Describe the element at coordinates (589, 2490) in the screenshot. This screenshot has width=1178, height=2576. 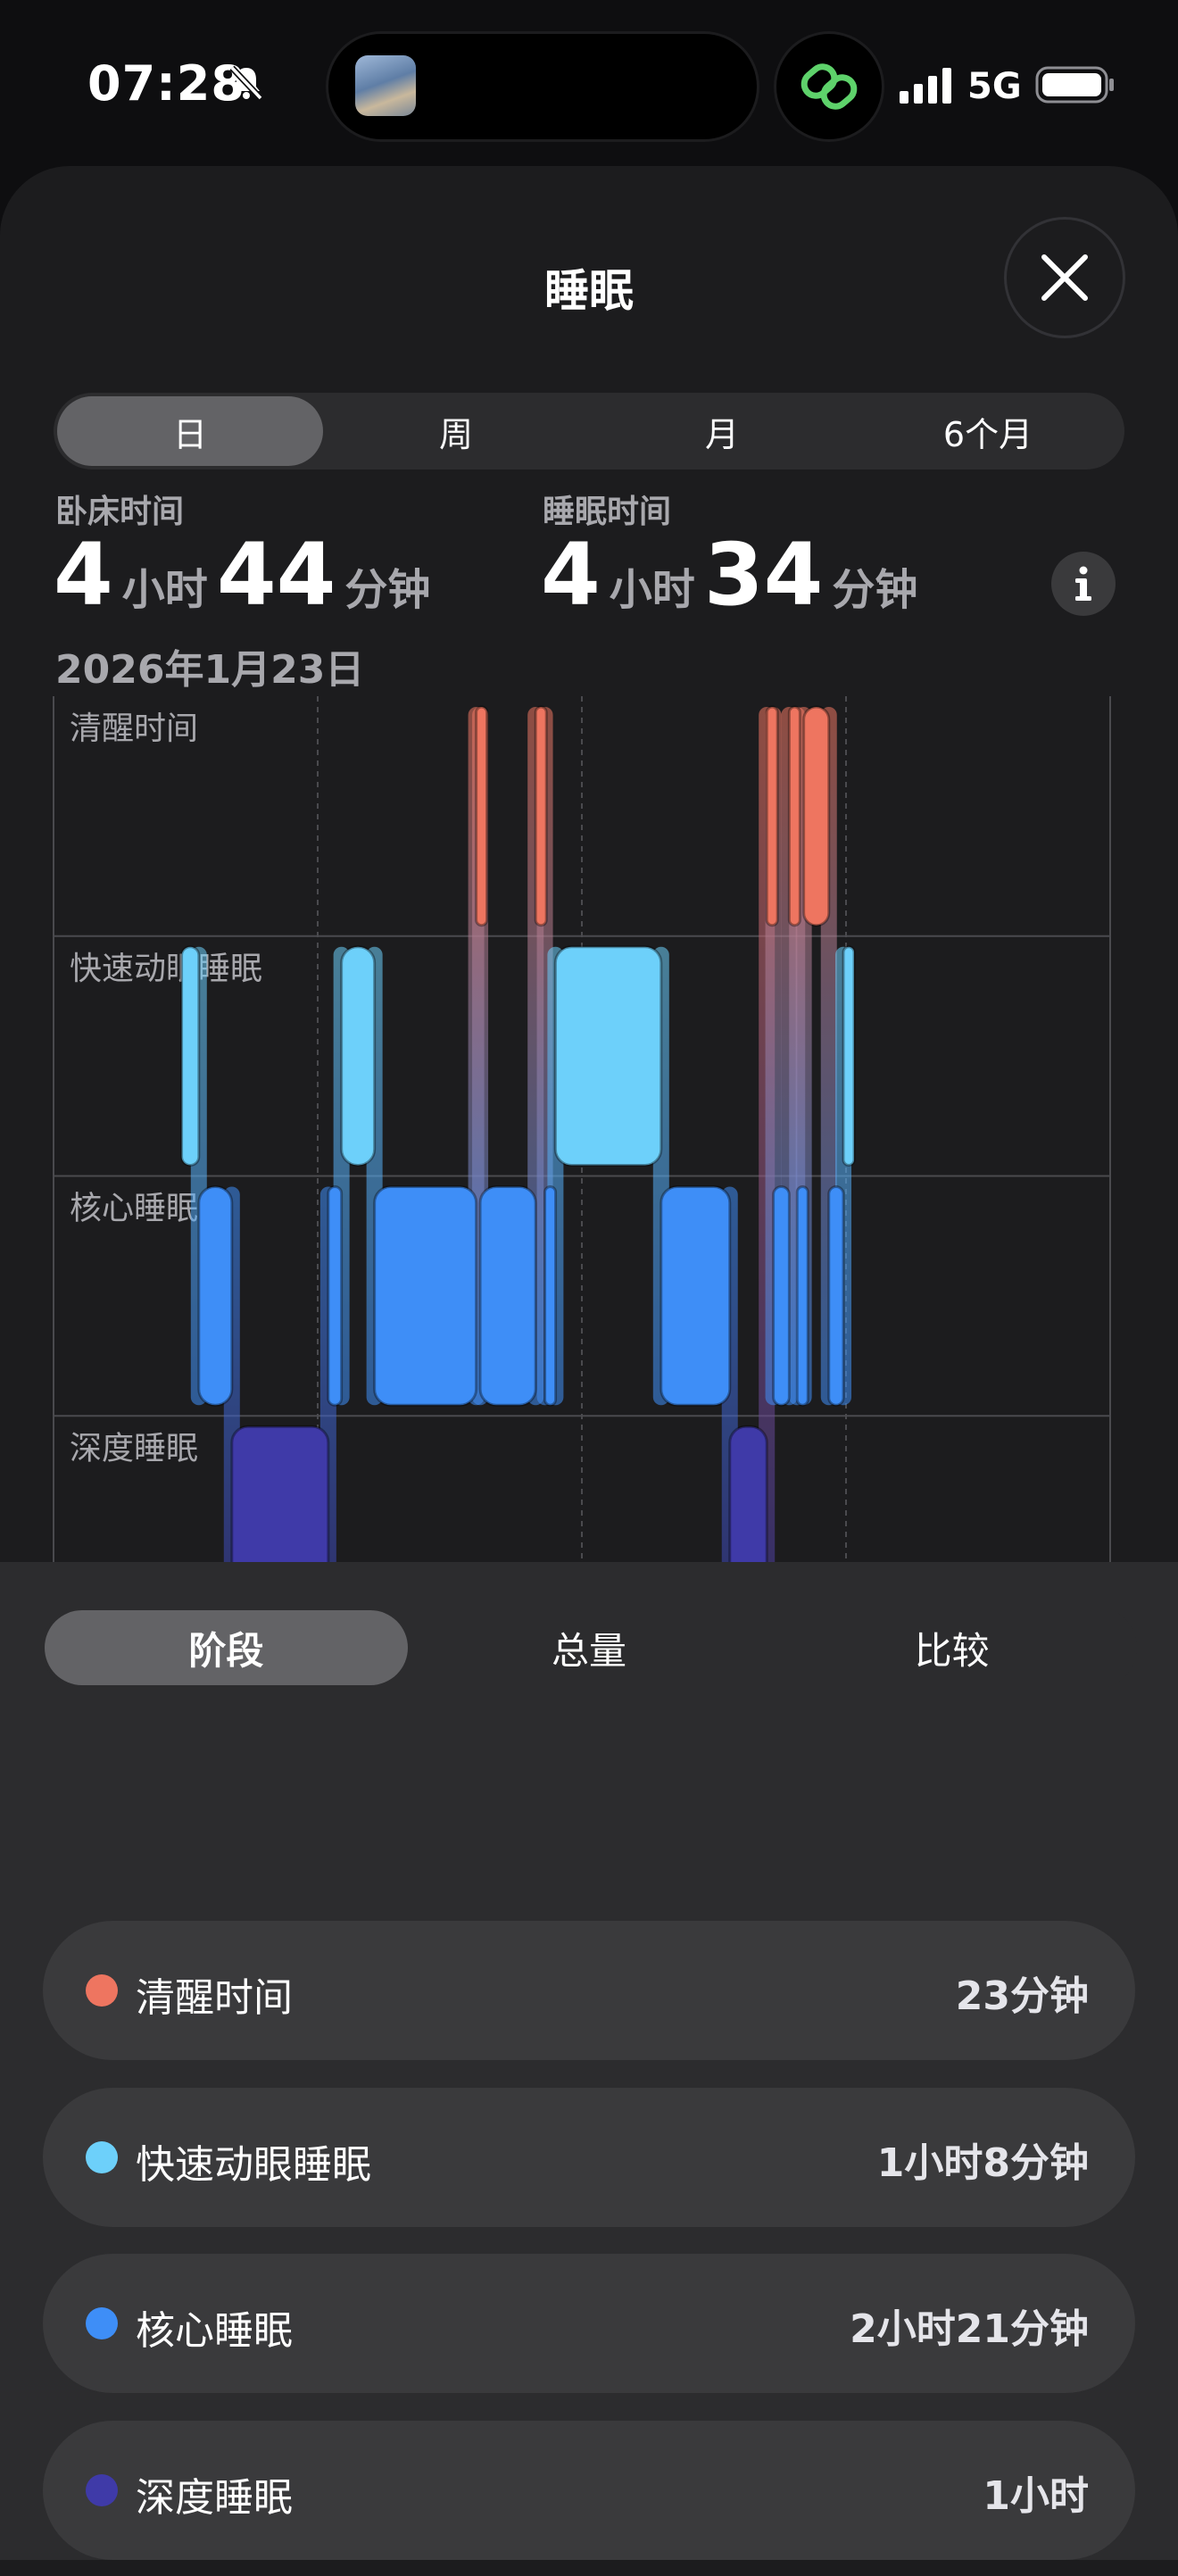
I see `stage-row-deep: 深度睡眠 1小时` at that location.